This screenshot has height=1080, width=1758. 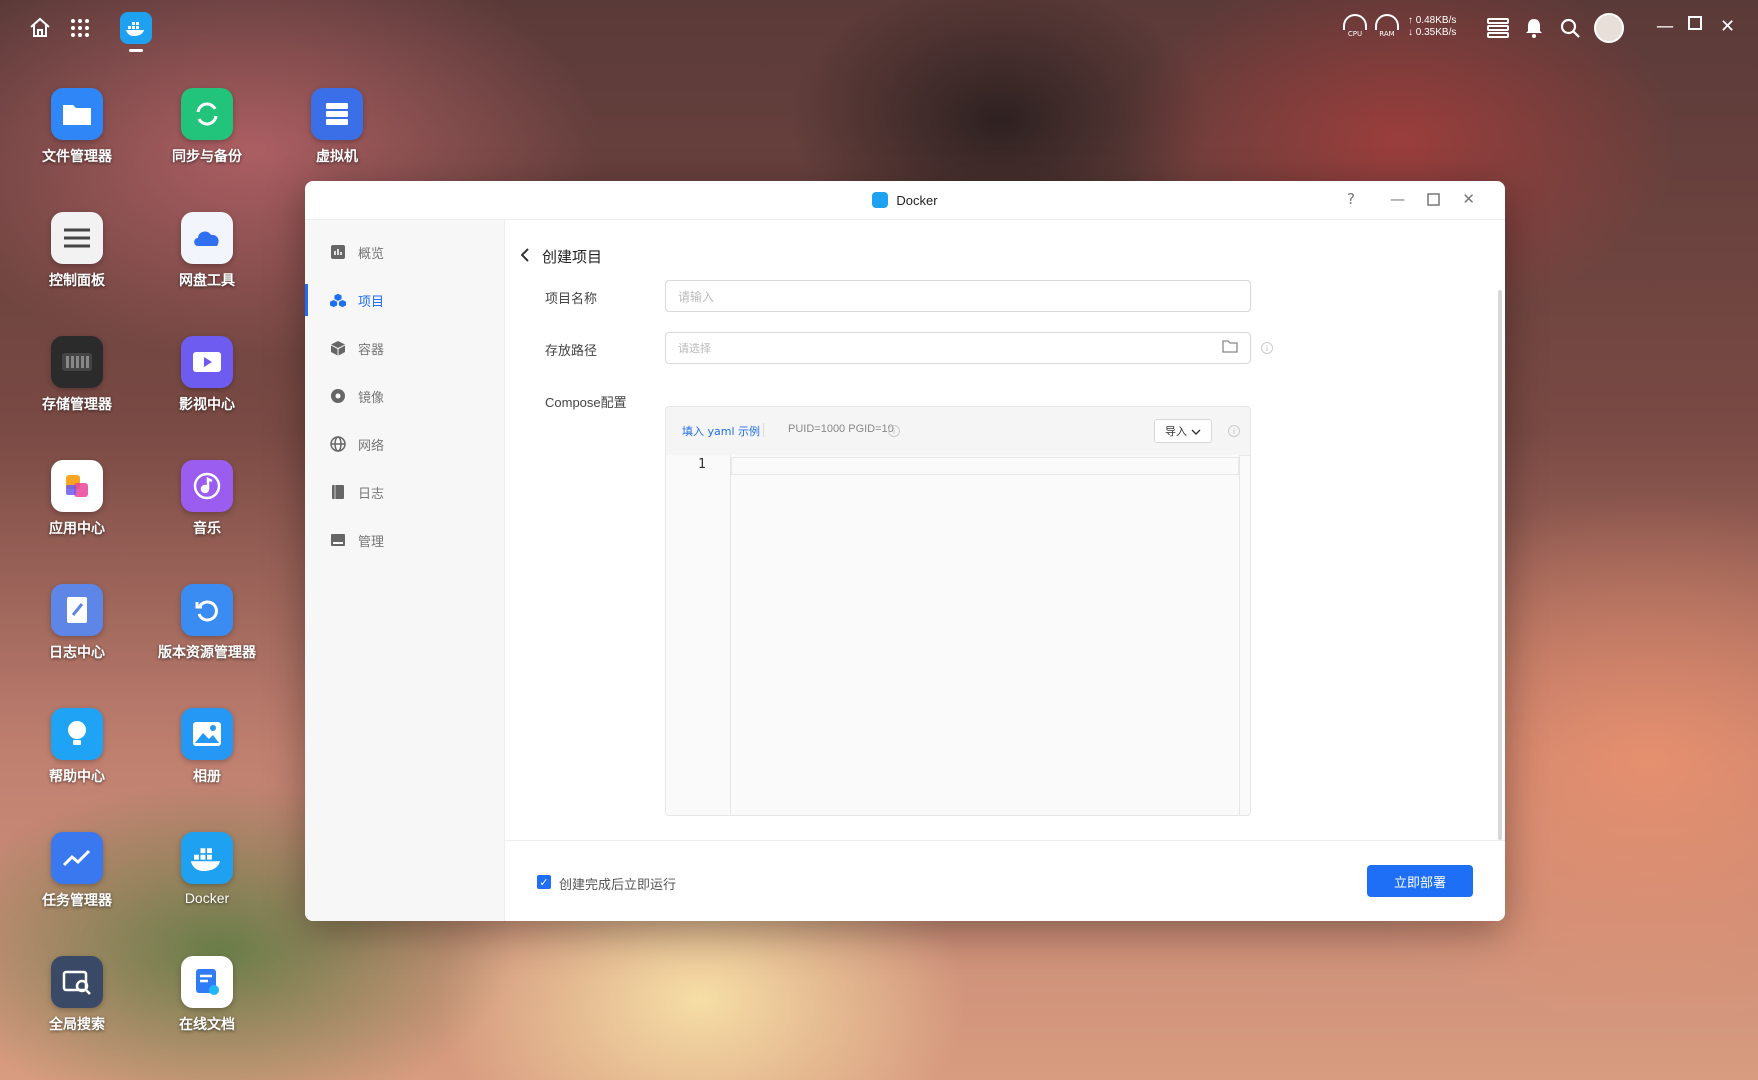 What do you see at coordinates (702, 464) in the screenshot?
I see `line-number: 1` at bounding box center [702, 464].